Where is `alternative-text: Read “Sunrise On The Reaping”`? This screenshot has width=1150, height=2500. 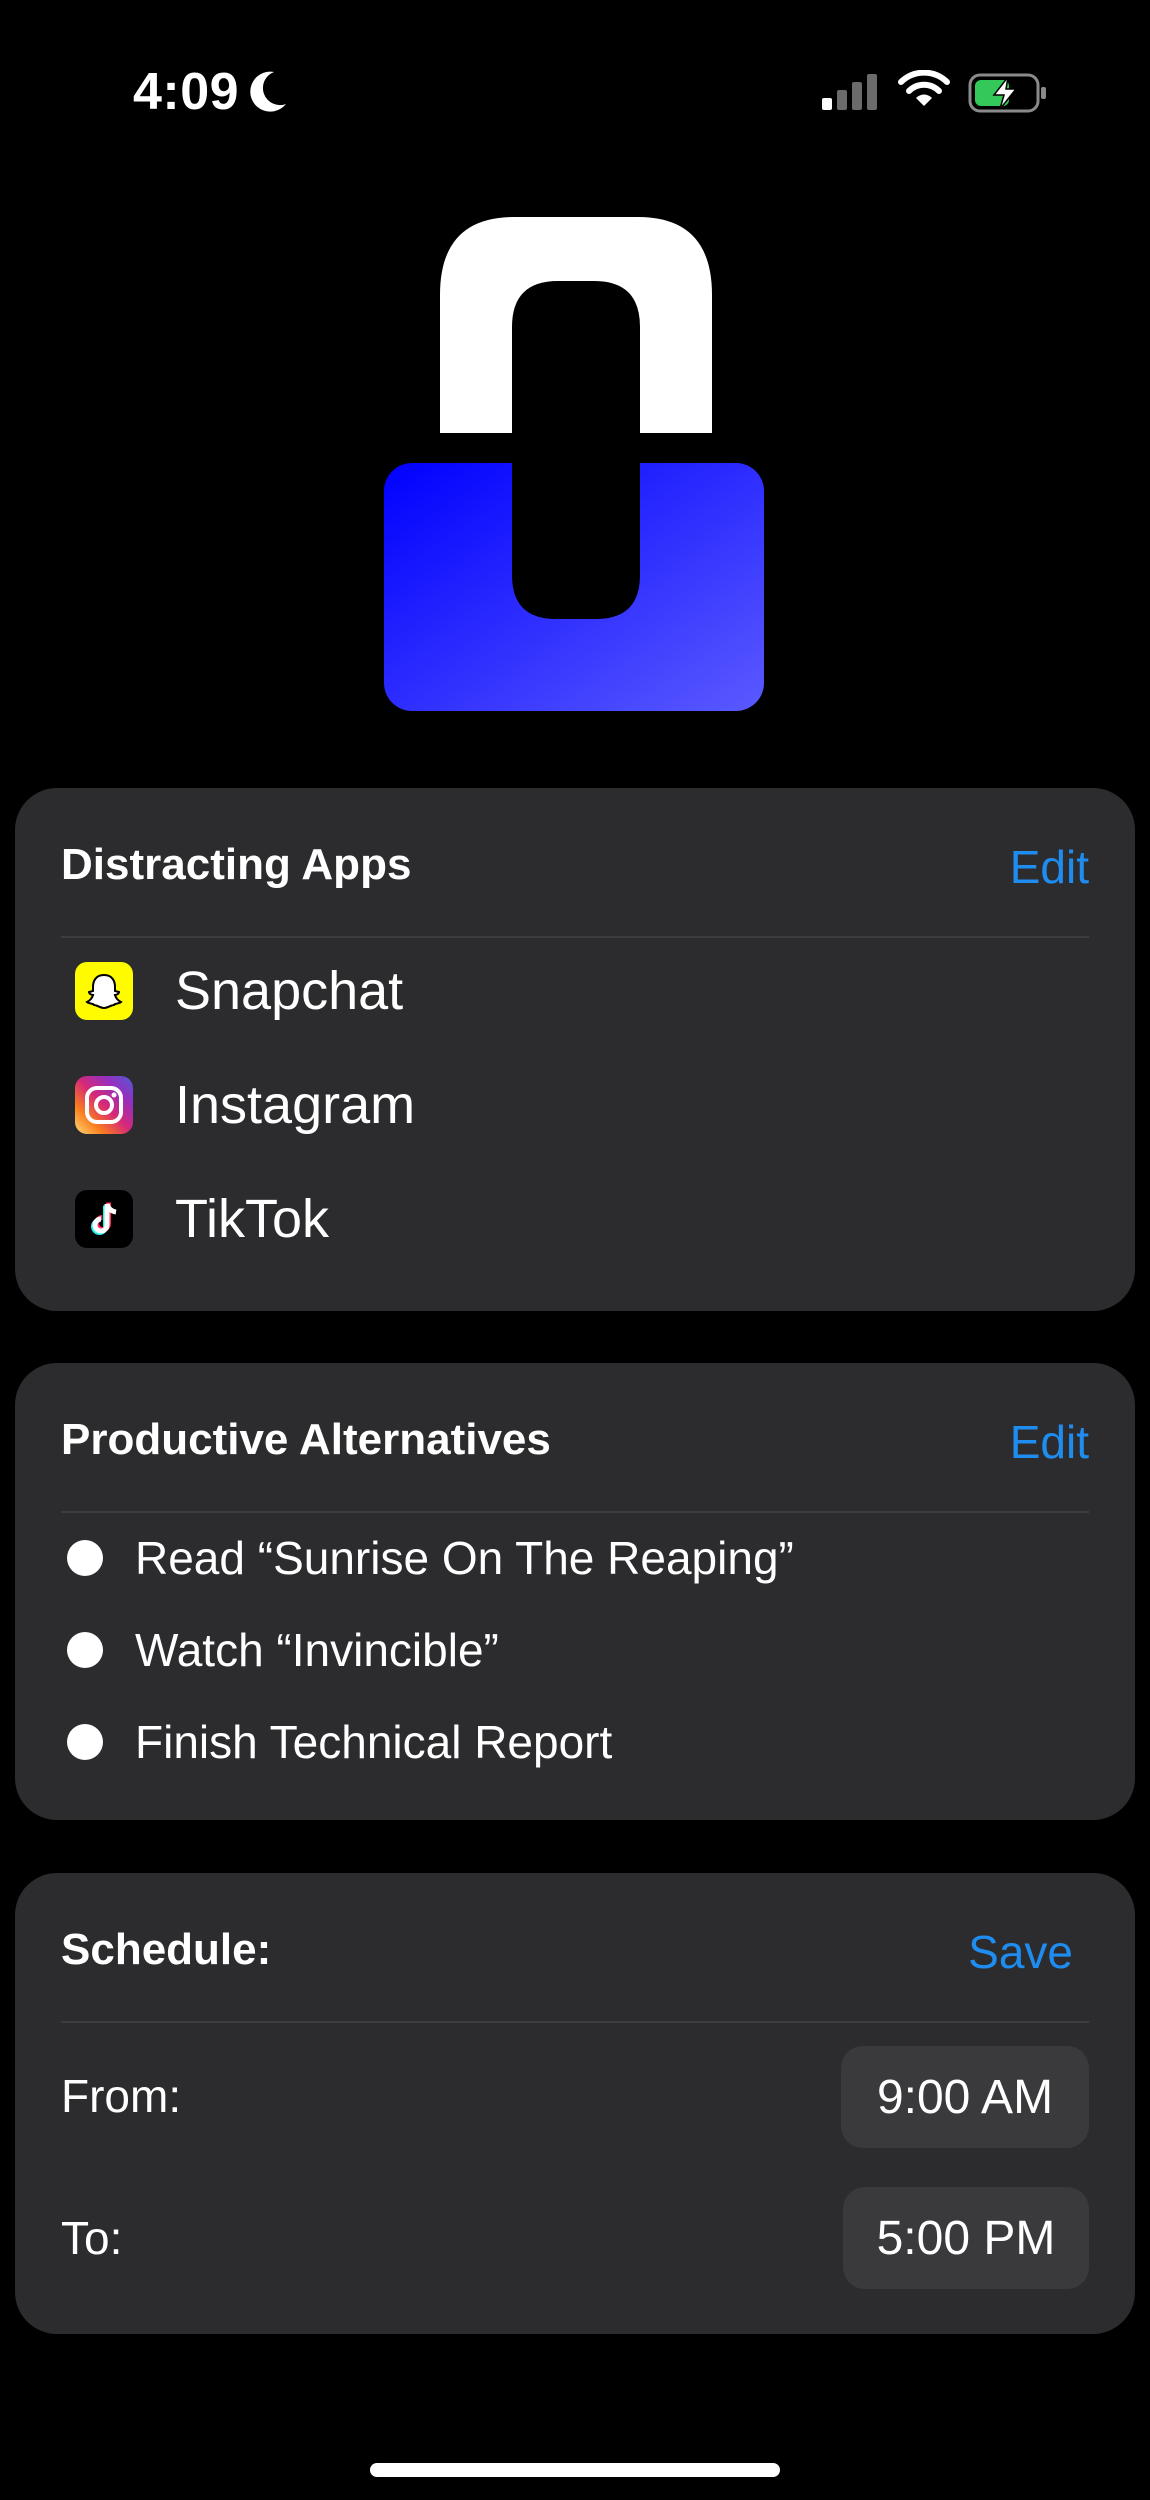 alternative-text: Read “Sunrise On The Reaping” is located at coordinates (464, 1558).